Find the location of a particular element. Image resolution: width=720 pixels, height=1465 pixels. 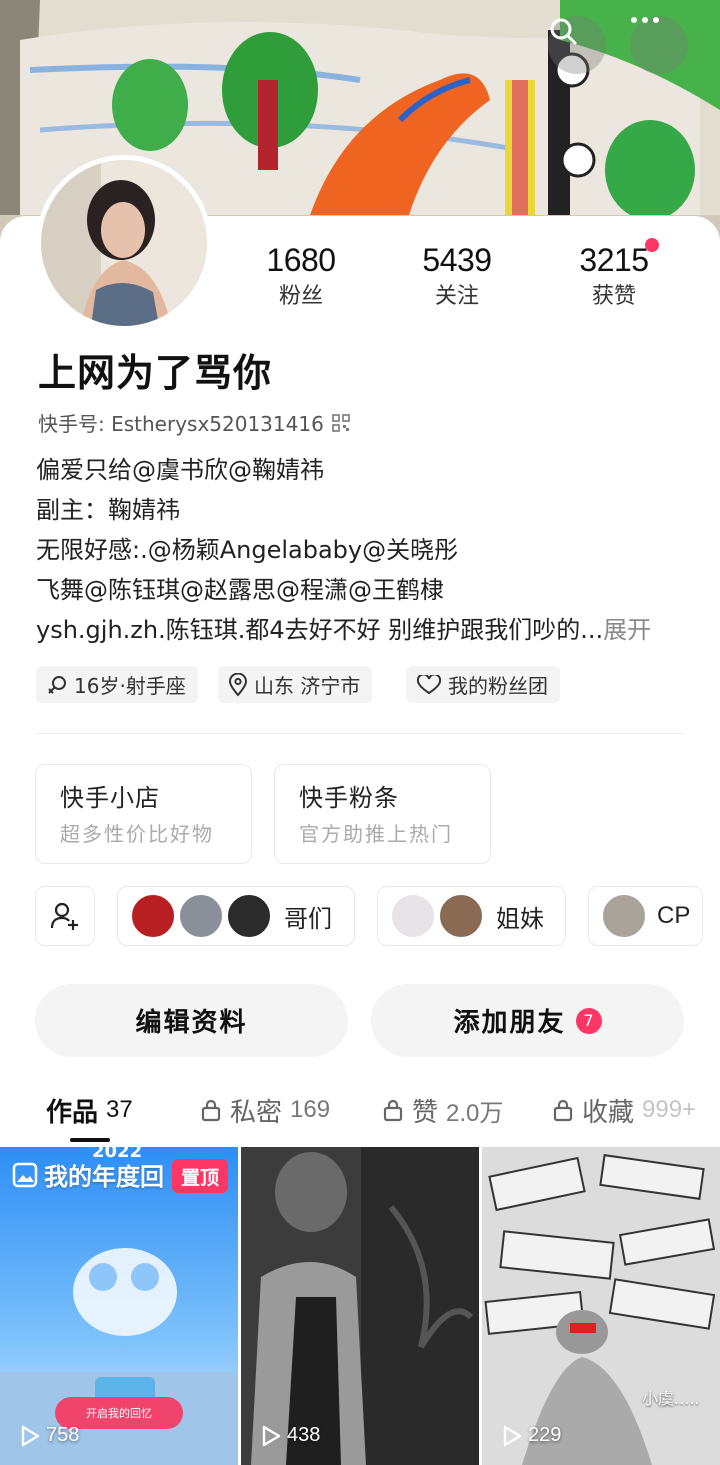

tag-location: 山东 济宁市 is located at coordinates (295, 684).